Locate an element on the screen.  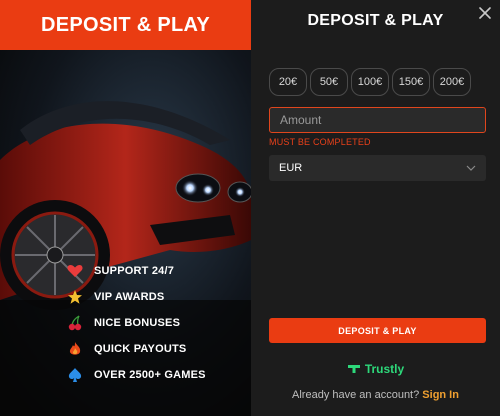
spade-icon is located at coordinates (75, 375).